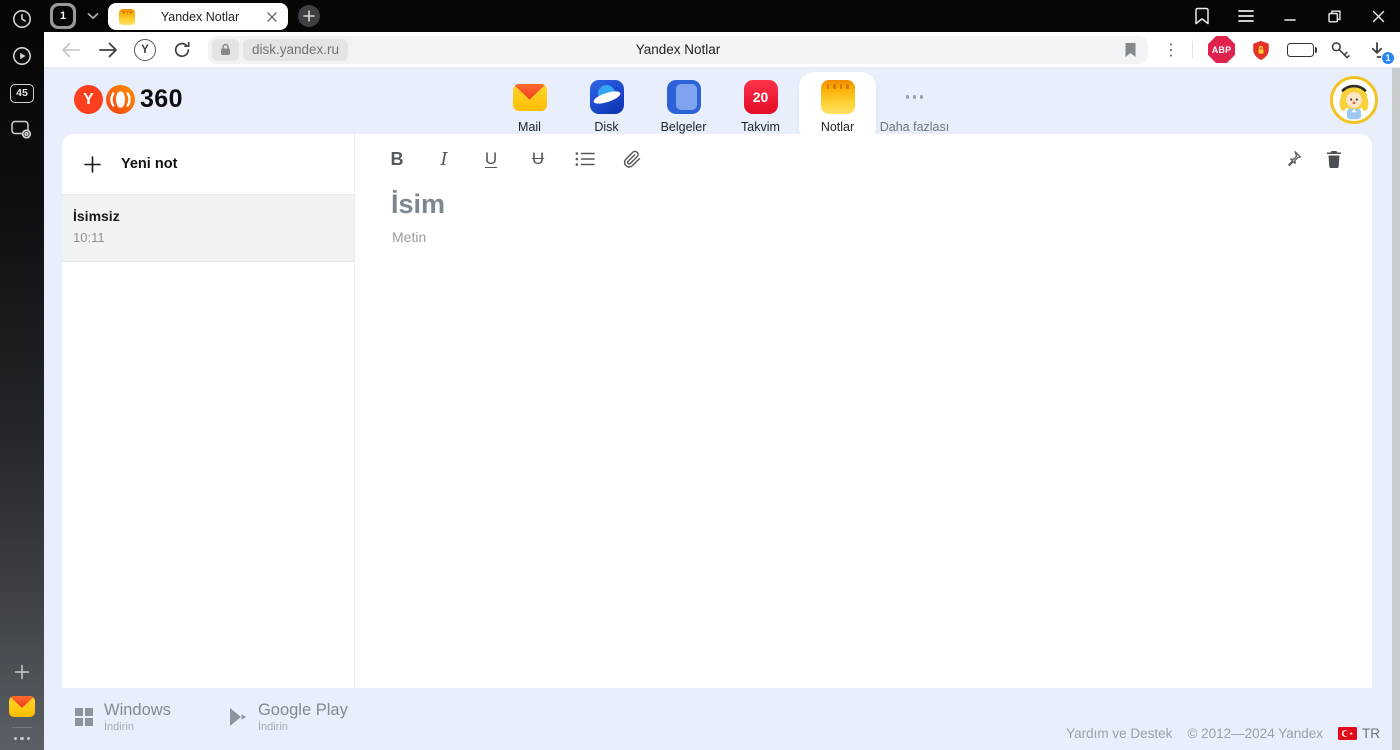 This screenshot has width=1400, height=750. I want to click on app-documents: Belgeler, so click(683, 106).